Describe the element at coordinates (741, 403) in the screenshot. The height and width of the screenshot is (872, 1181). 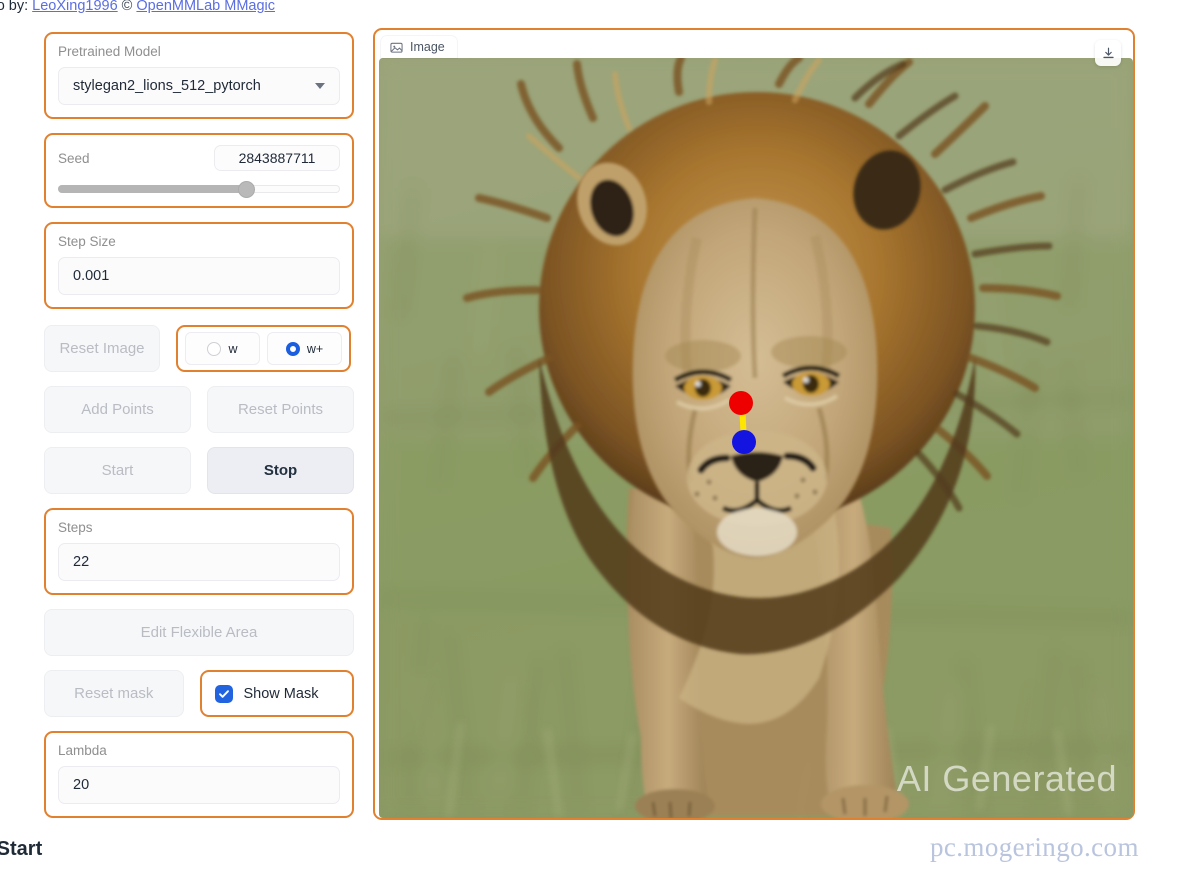
I see `handle-point` at that location.